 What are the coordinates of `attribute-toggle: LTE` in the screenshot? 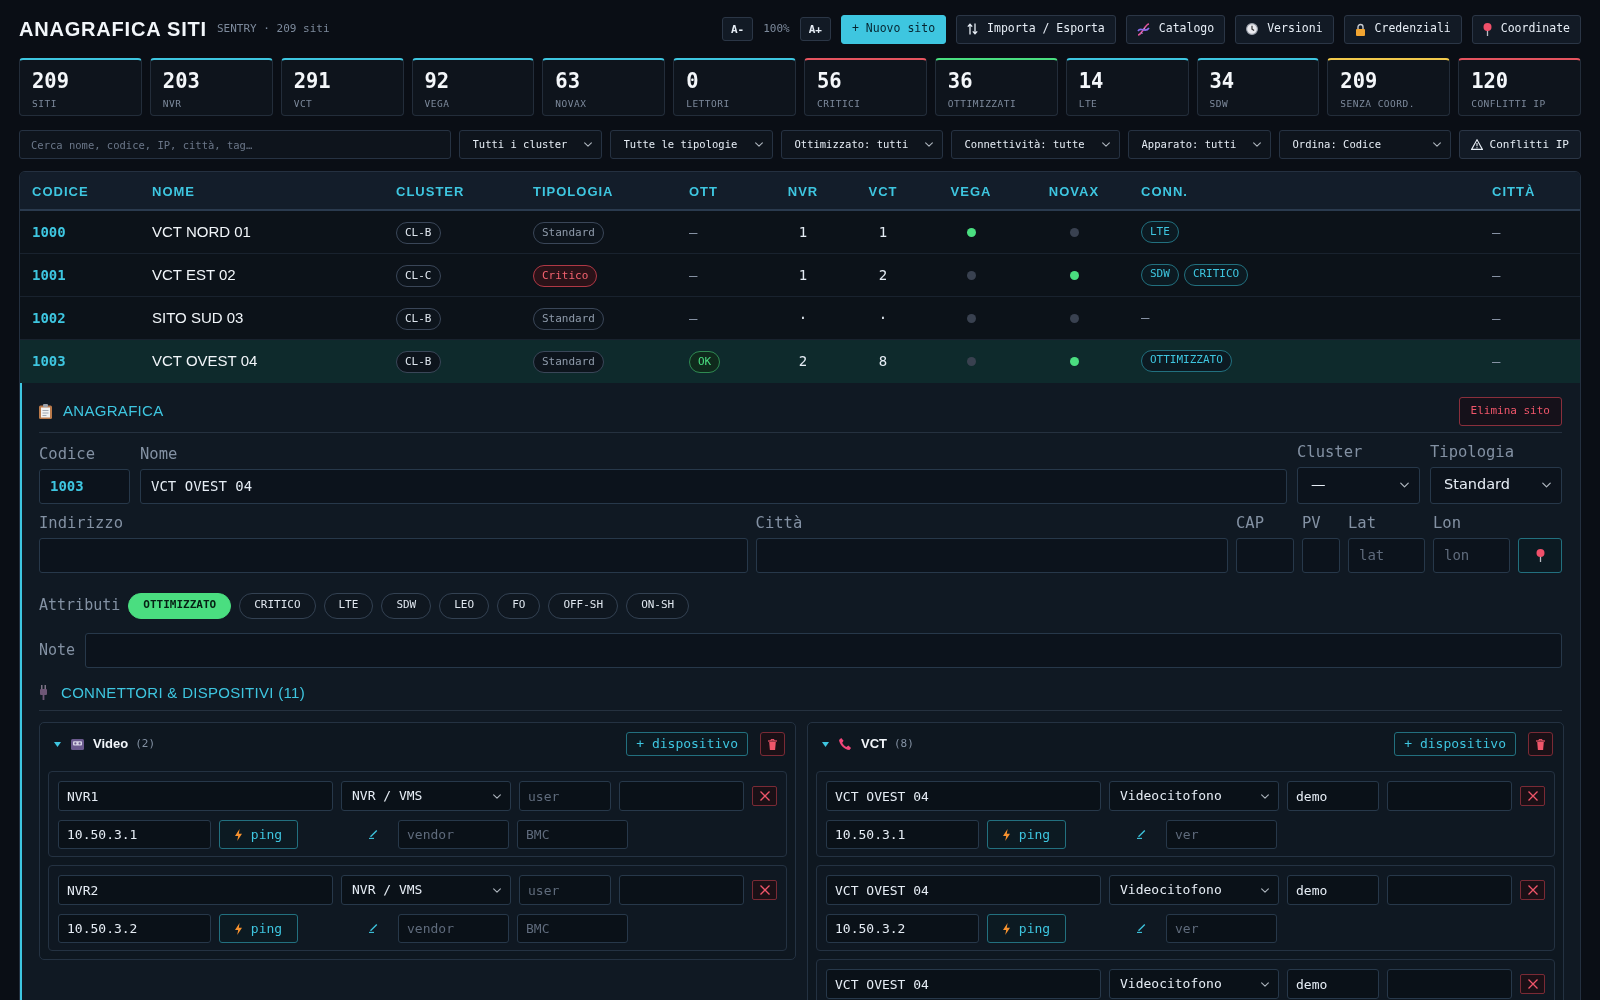 It's located at (348, 605).